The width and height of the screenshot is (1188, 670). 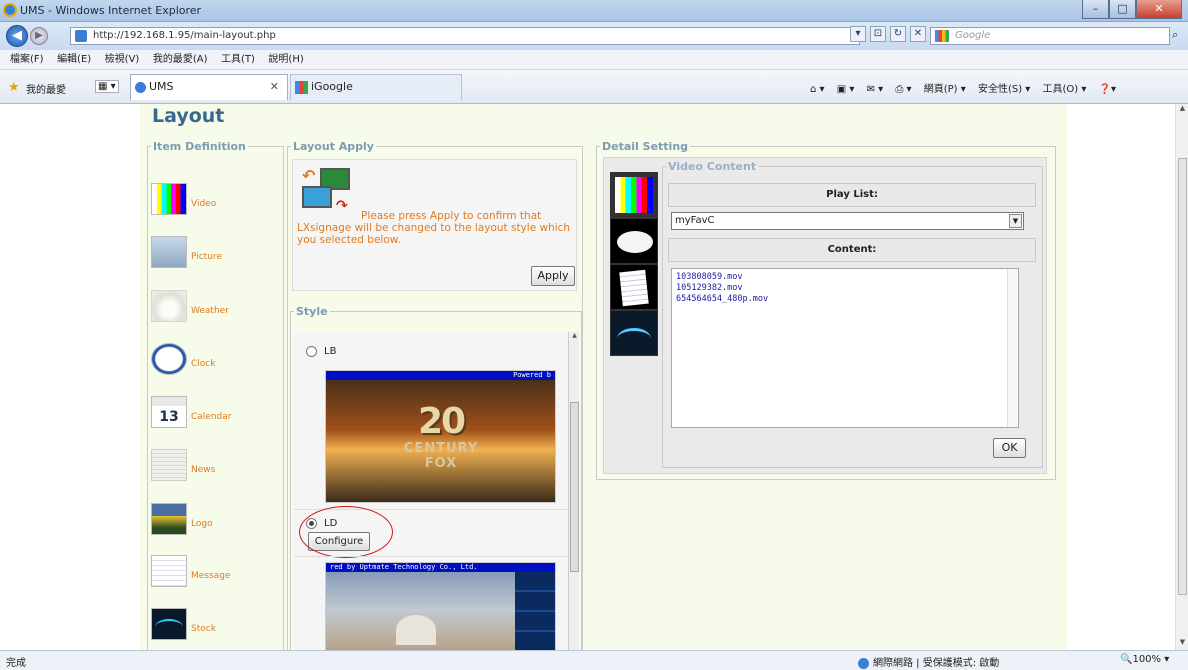 What do you see at coordinates (1159, 9) in the screenshot?
I see `close-button: ✕` at bounding box center [1159, 9].